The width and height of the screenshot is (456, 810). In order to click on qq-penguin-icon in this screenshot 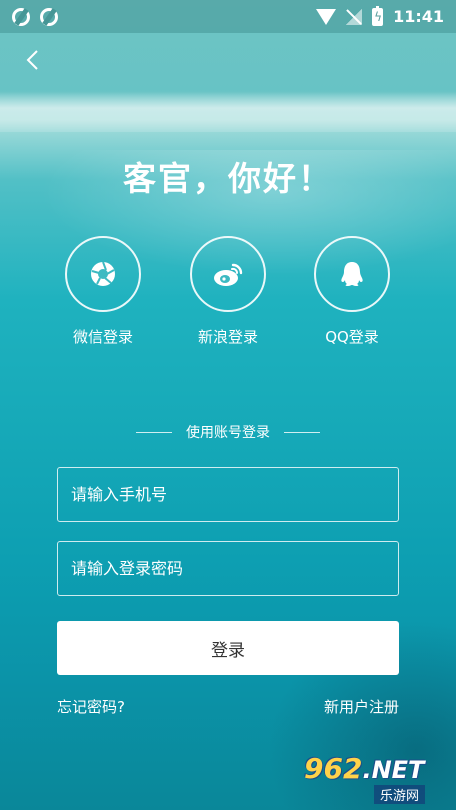, I will do `click(352, 274)`.